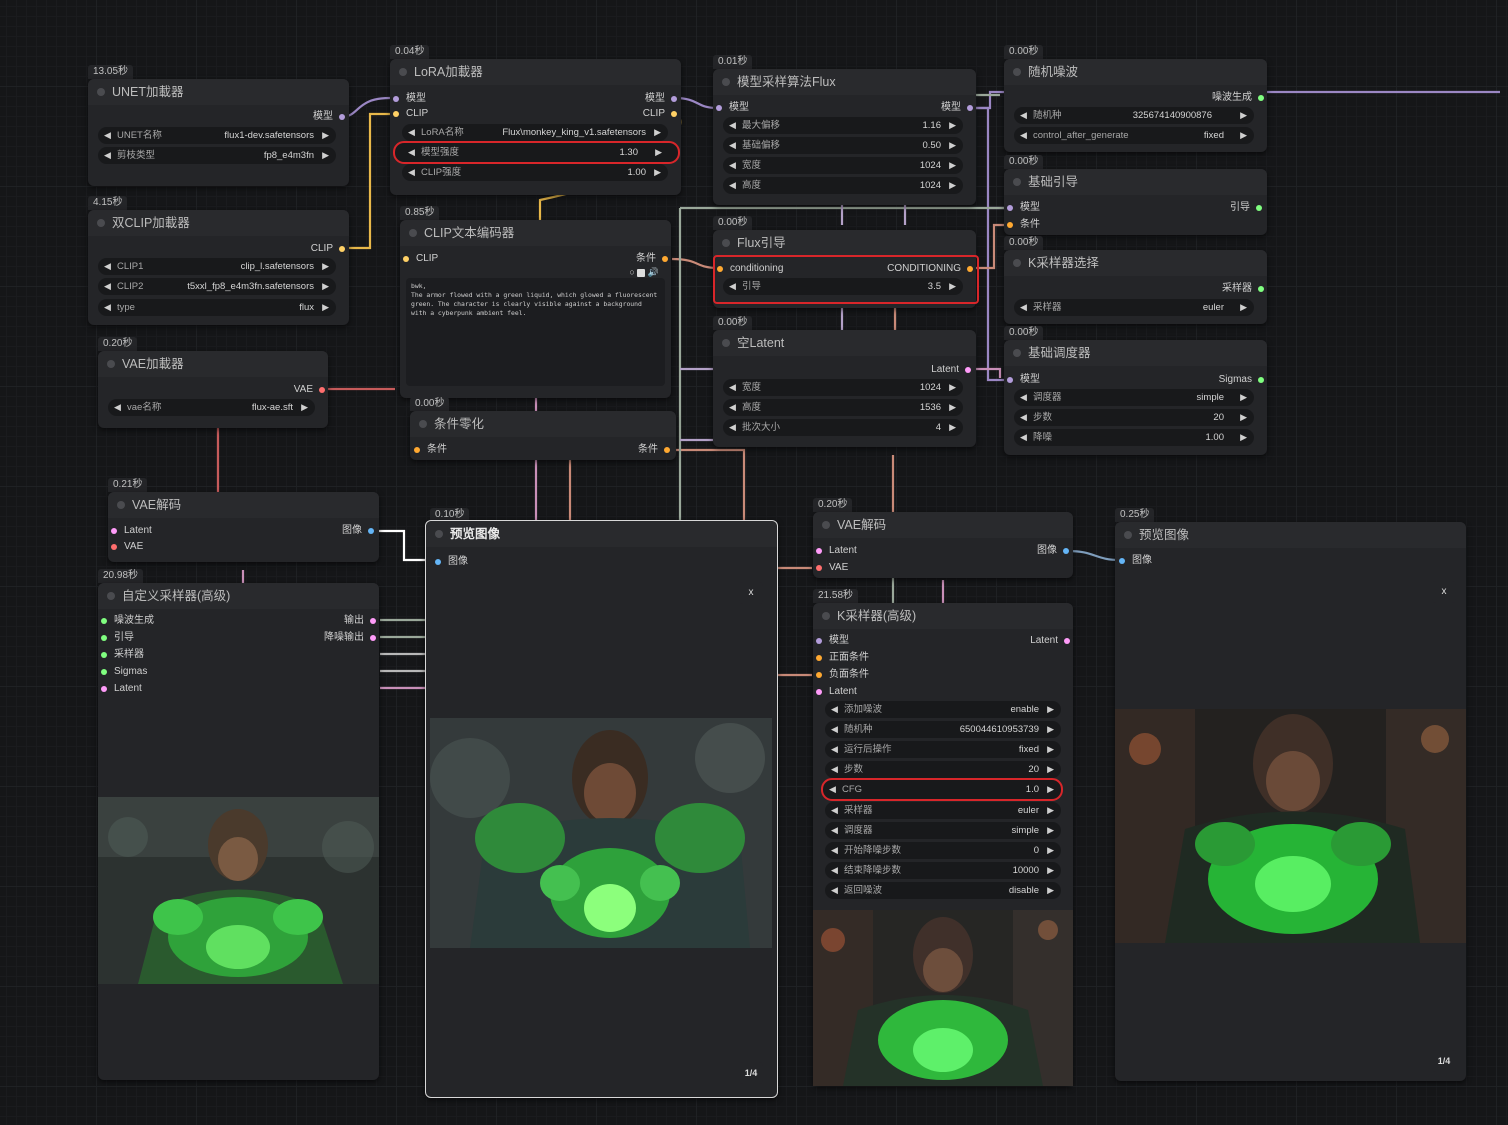  Describe the element at coordinates (843, 286) in the screenshot. I see `widget-guidance: ◀ 引导 3.5 ▶` at that location.